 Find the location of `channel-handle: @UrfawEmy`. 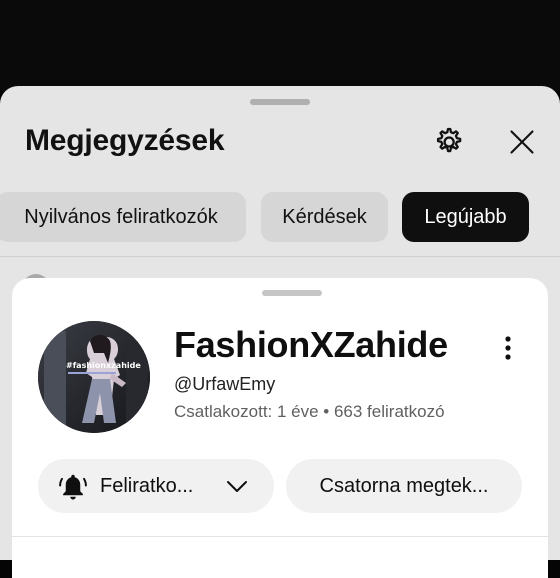

channel-handle: @UrfawEmy is located at coordinates (225, 384).